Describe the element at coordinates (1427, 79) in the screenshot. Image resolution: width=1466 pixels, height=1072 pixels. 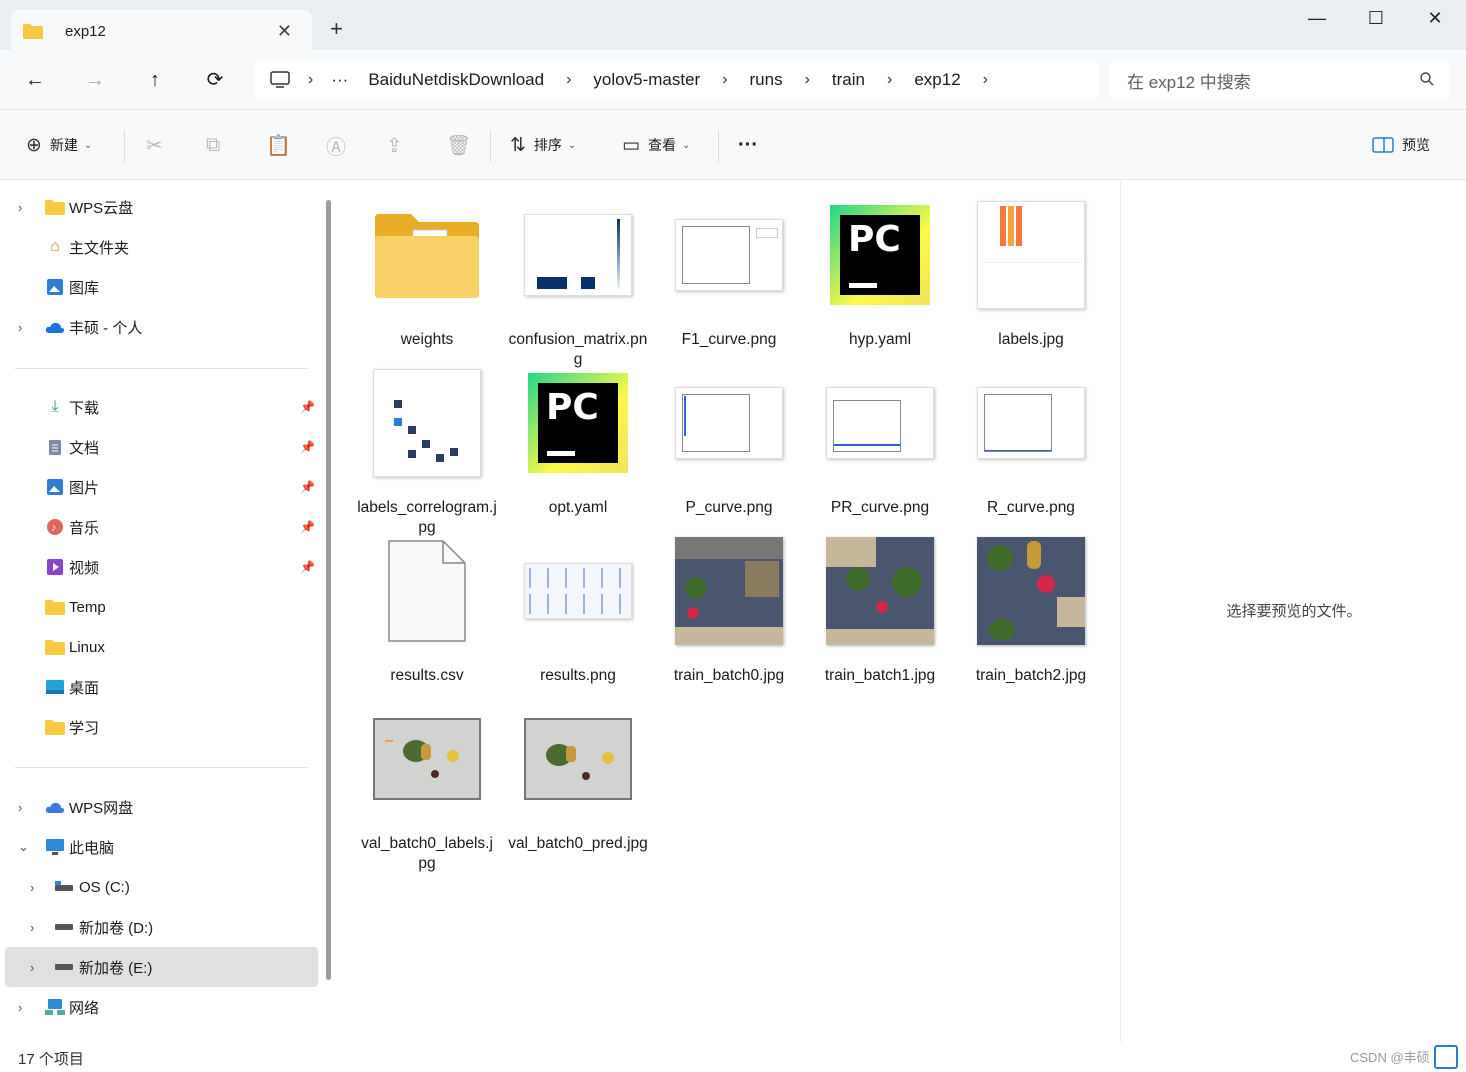
I see `search-icon` at that location.